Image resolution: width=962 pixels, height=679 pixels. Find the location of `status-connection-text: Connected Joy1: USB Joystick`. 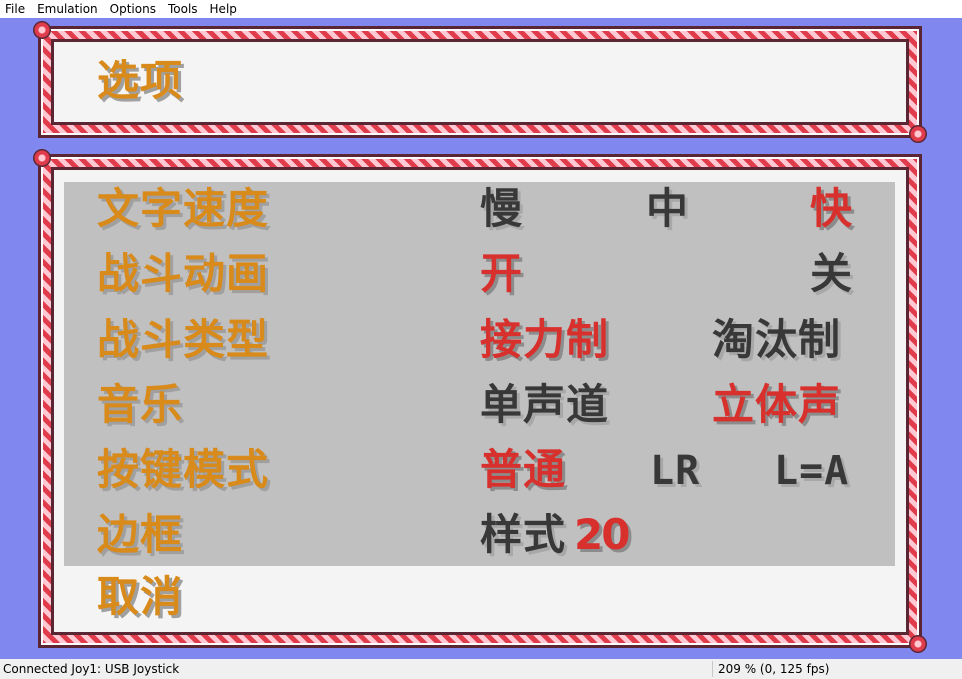

status-connection-text: Connected Joy1: USB Joystick is located at coordinates (91, 669).